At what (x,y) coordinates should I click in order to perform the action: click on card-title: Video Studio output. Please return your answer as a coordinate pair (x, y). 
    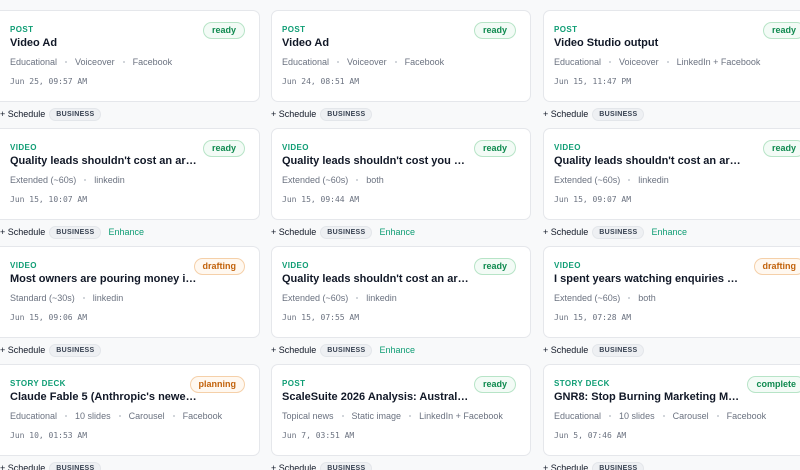
    Looking at the image, I should click on (606, 43).